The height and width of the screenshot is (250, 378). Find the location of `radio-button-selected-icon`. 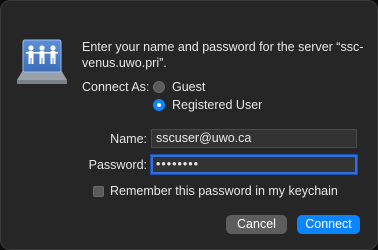

radio-button-selected-icon is located at coordinates (159, 105).